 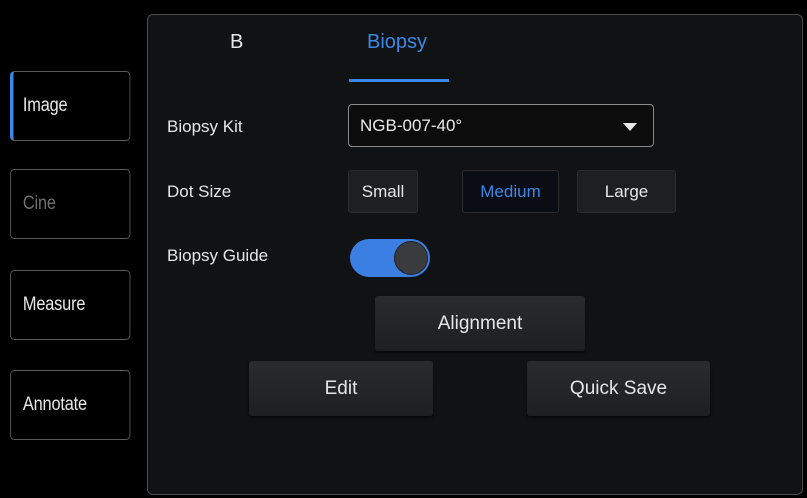 I want to click on sidebar-item-label: Measure, so click(x=54, y=304).